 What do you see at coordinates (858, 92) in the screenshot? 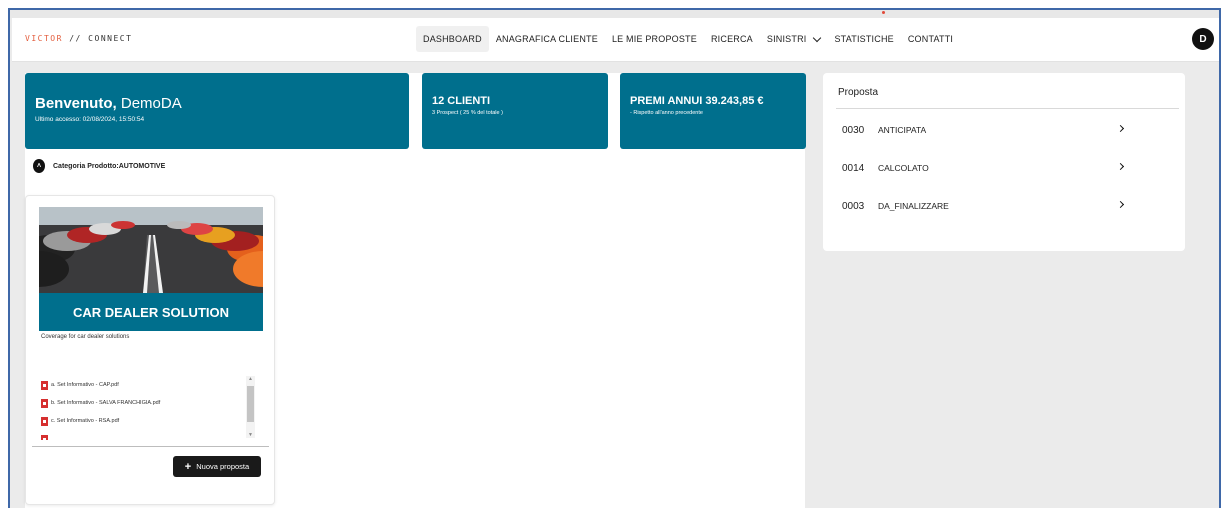
I see `proposals-title: Proposta` at bounding box center [858, 92].